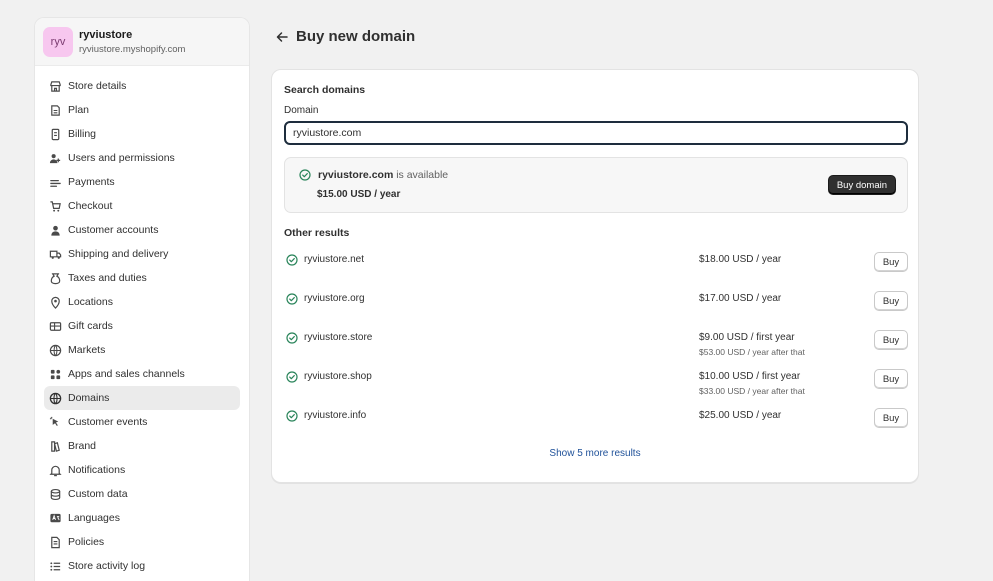 The height and width of the screenshot is (581, 993). I want to click on result-domain-price: $25.00 USD / year, so click(740, 415).